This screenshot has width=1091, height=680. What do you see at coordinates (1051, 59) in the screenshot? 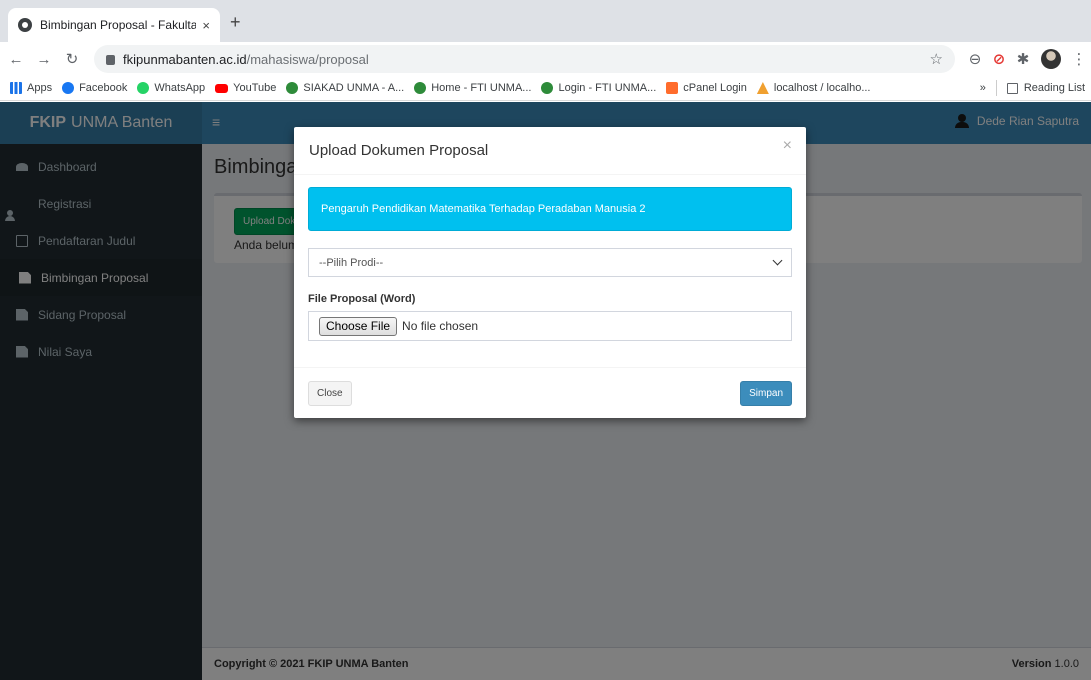
I see `profile-avatar-icon` at bounding box center [1051, 59].